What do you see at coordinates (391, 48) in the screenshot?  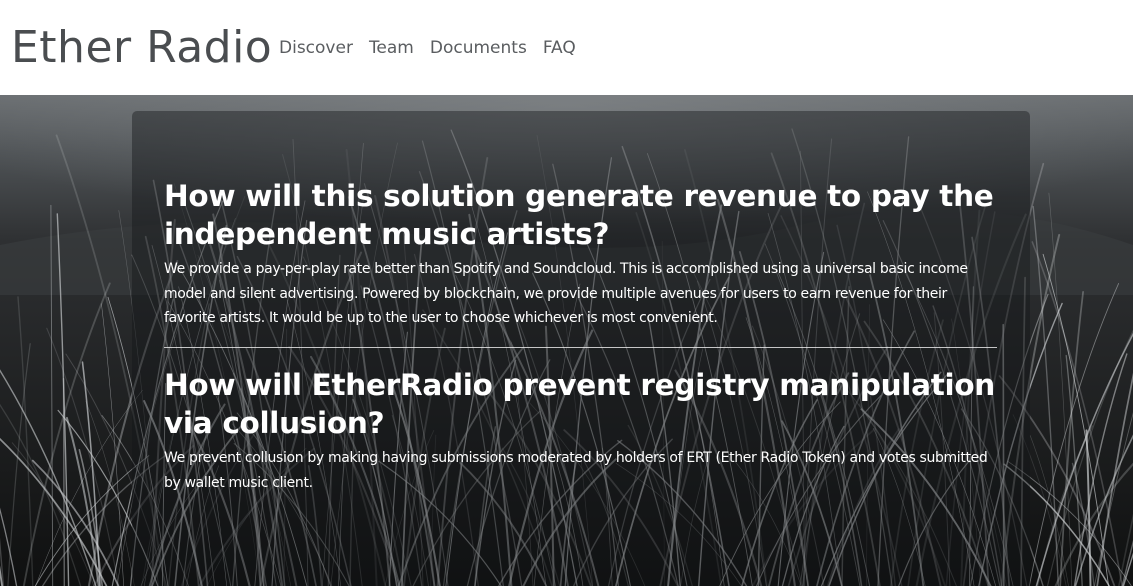 I see `nav-link-team: Team` at bounding box center [391, 48].